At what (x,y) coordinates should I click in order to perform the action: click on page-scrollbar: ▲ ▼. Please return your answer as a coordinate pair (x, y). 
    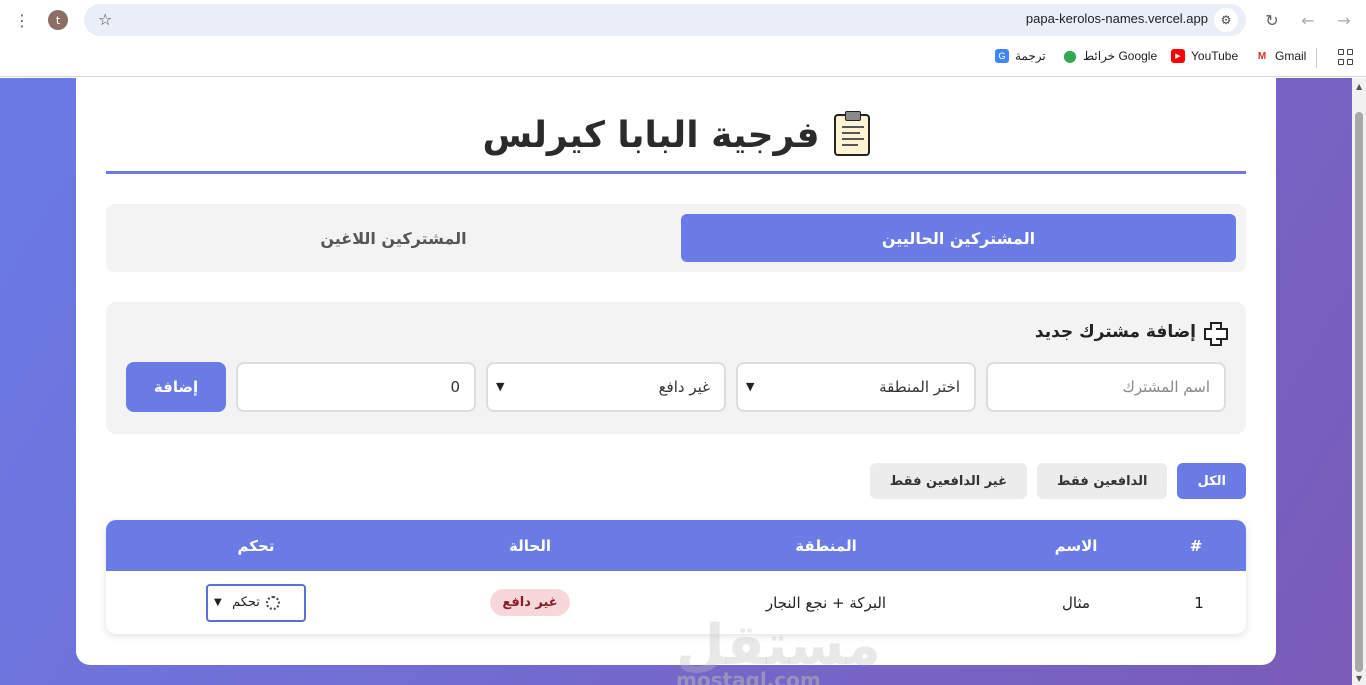
    Looking at the image, I should click on (1359, 381).